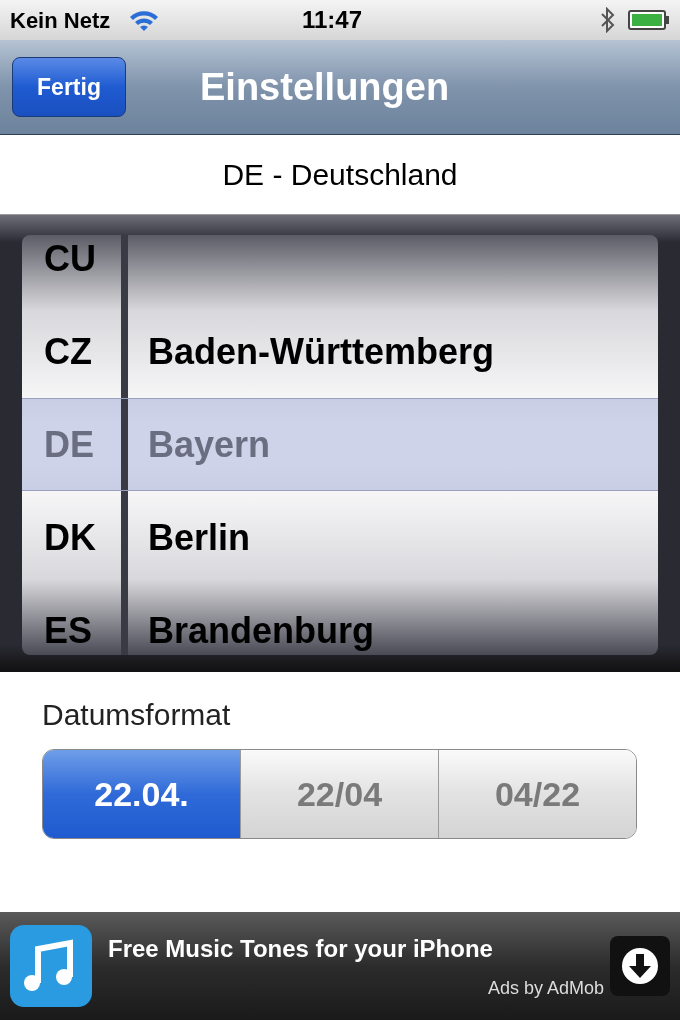 The image size is (680, 1020). I want to click on region-name: Brandenburg, so click(261, 630).